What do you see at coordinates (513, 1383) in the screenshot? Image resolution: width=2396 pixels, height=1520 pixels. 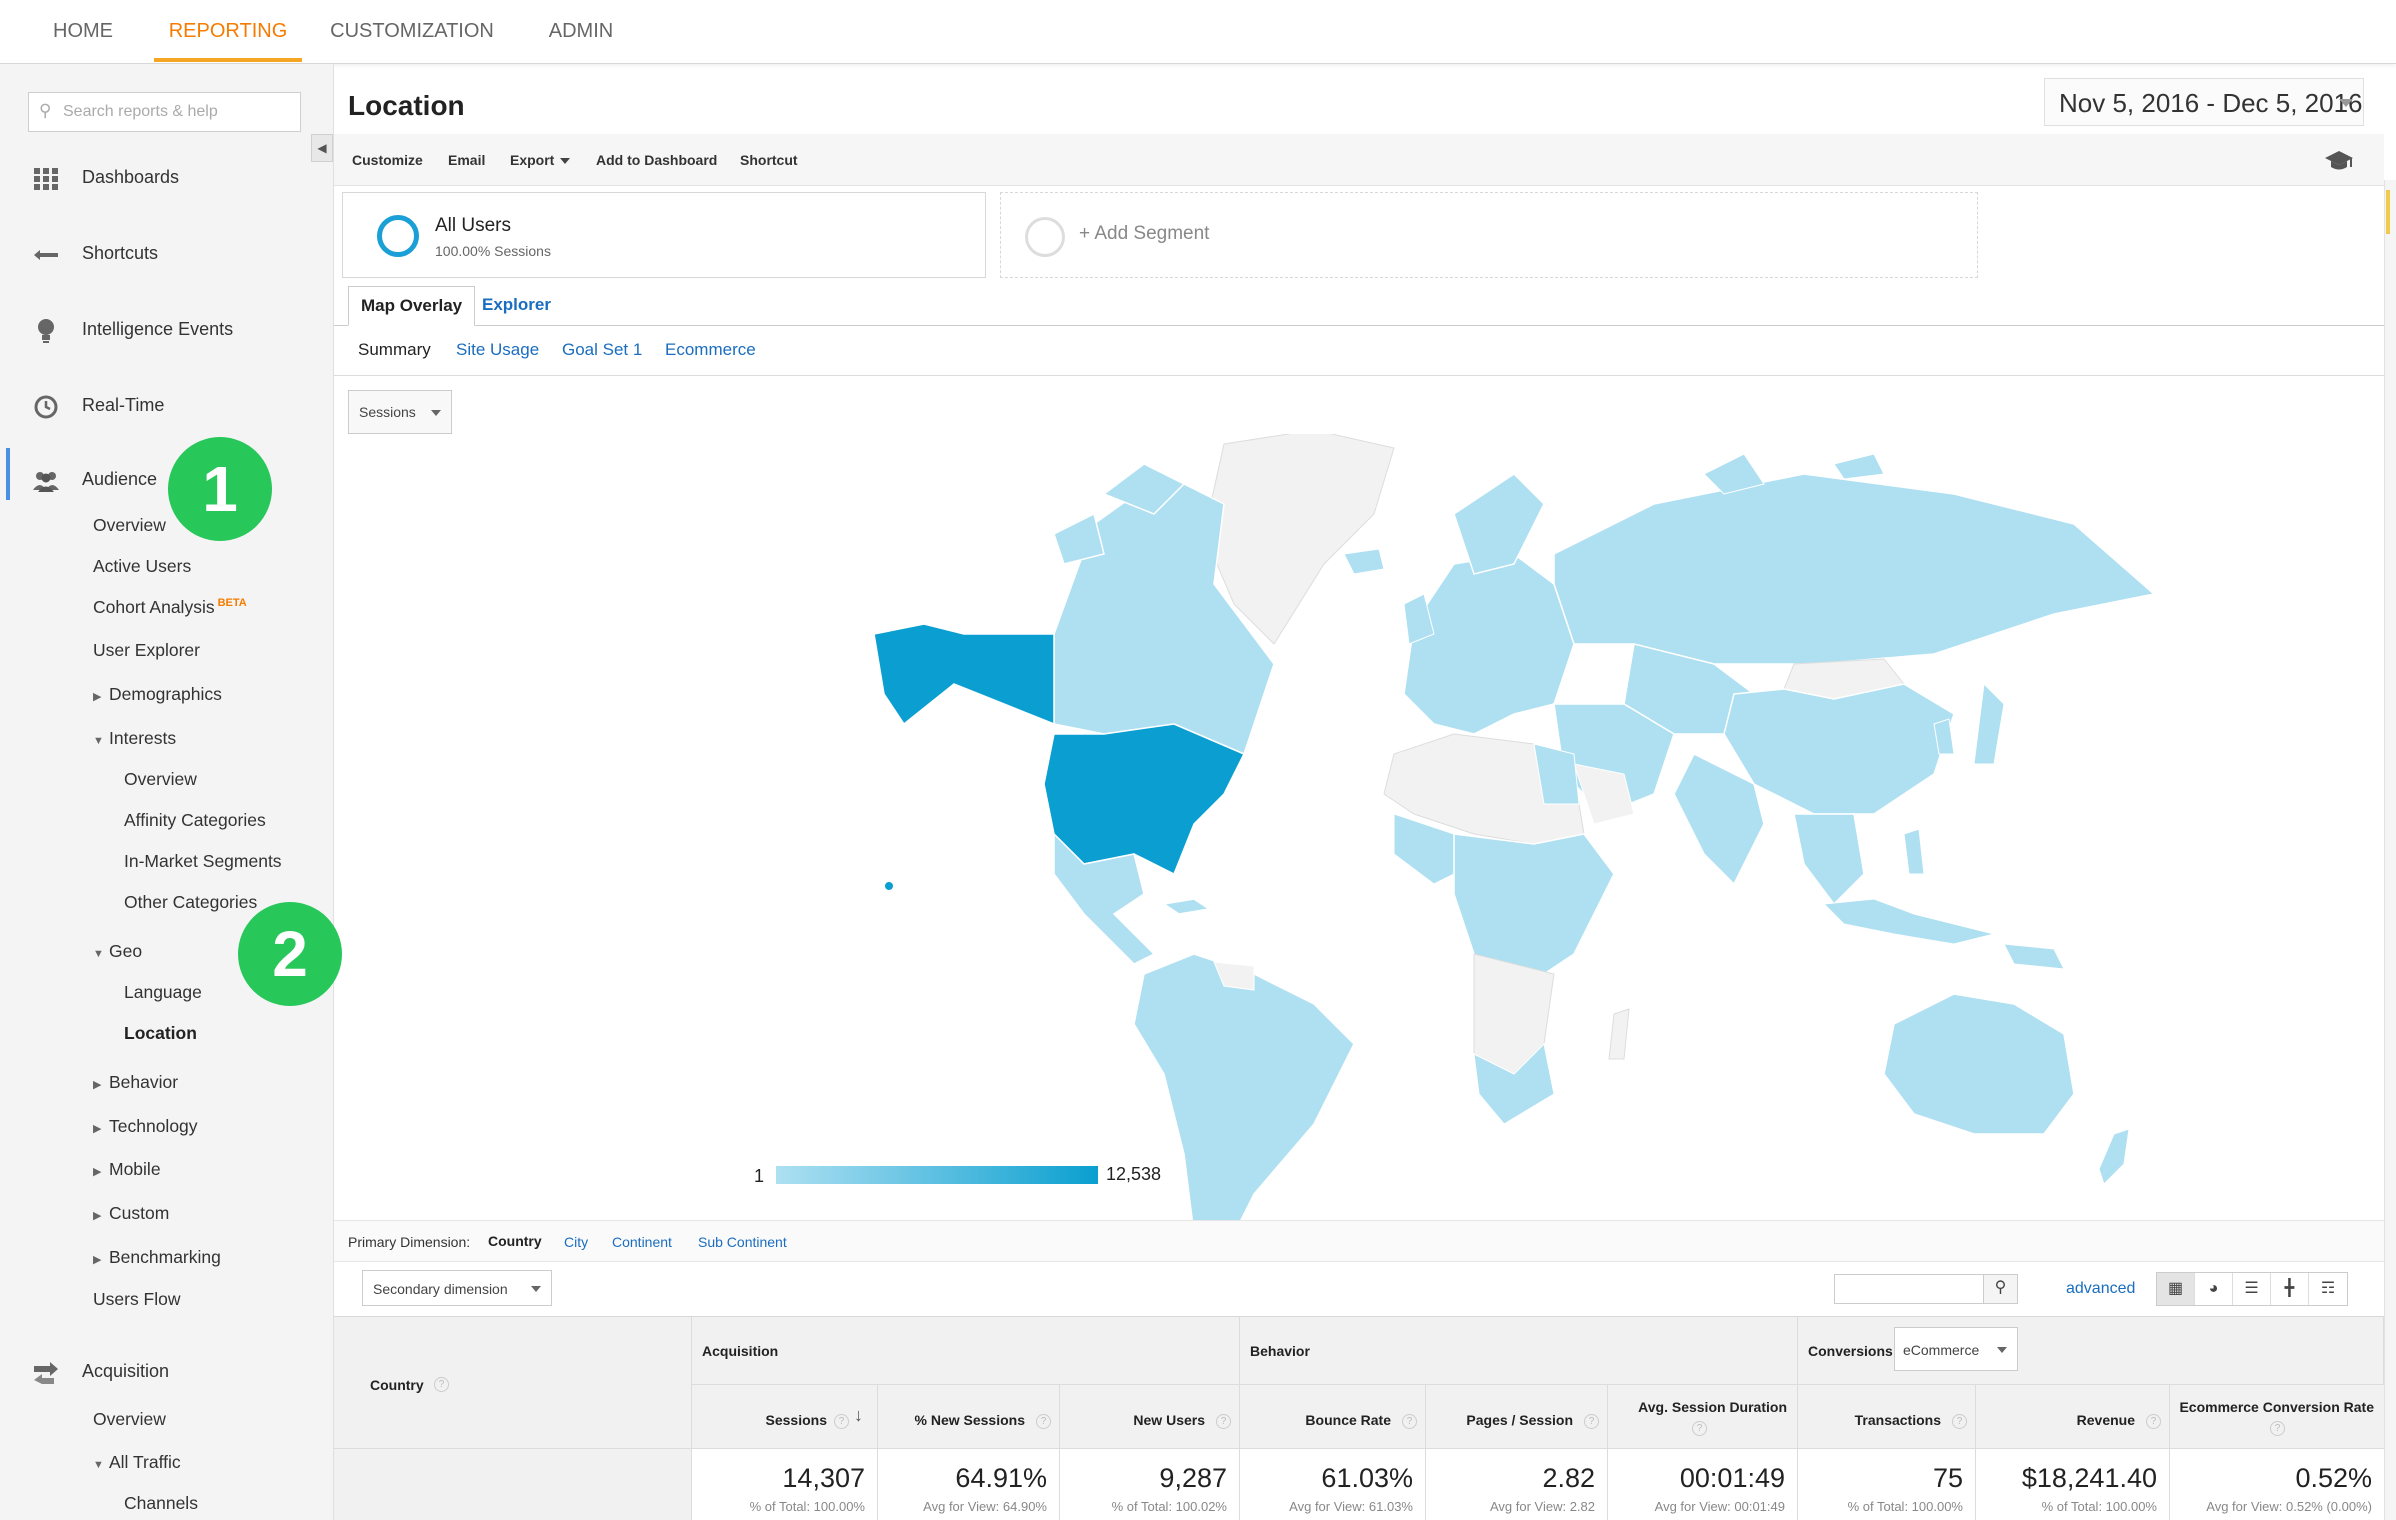 I see `country-column-header: Country ?` at bounding box center [513, 1383].